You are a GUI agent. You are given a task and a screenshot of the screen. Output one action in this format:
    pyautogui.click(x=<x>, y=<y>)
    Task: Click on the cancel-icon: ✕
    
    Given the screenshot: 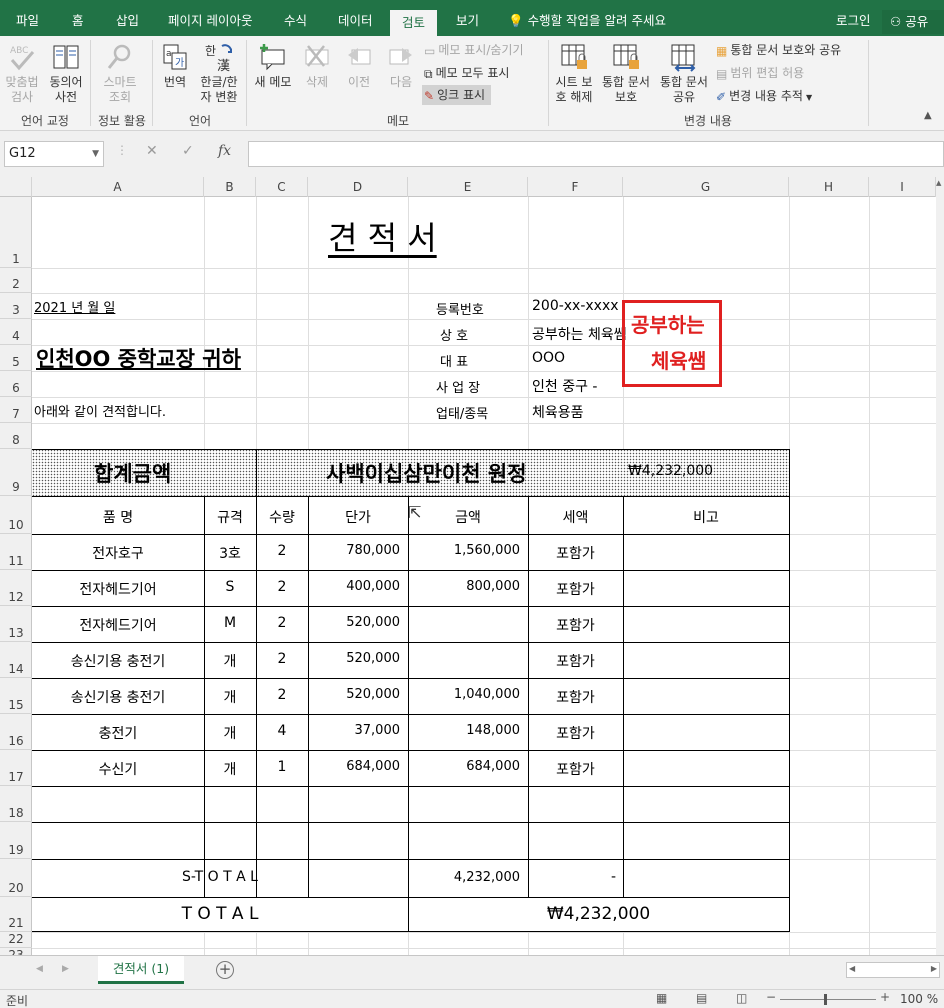 What is the action you would take?
    pyautogui.click(x=152, y=151)
    